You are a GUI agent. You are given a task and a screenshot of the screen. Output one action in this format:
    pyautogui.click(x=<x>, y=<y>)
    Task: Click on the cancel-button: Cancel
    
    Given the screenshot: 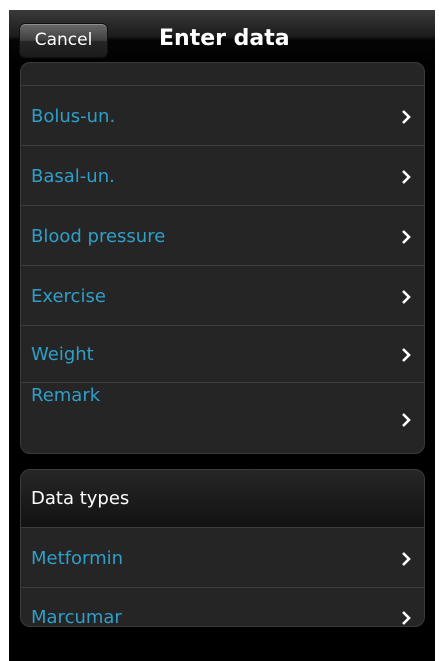 What is the action you would take?
    pyautogui.click(x=63, y=40)
    